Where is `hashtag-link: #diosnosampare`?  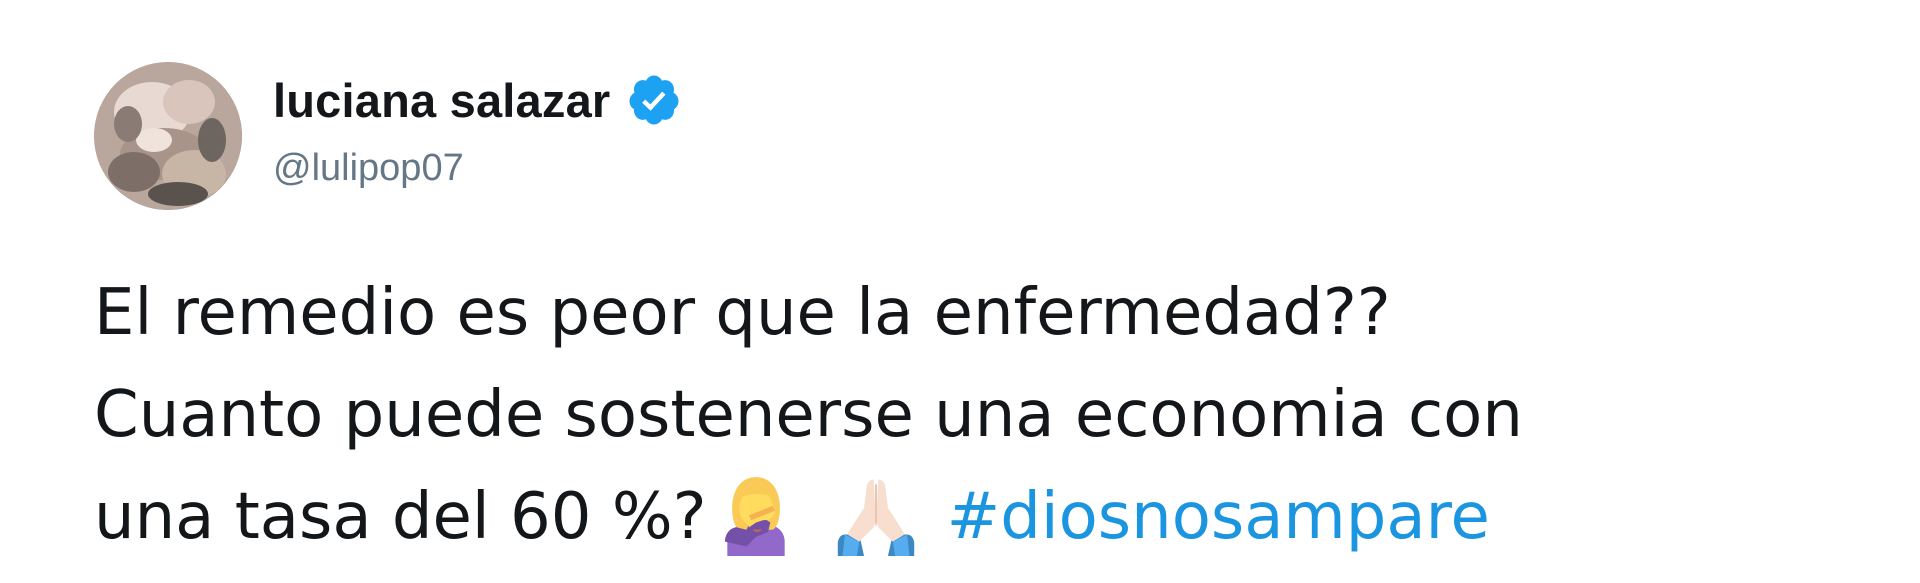
hashtag-link: #diosnosampare is located at coordinates (1218, 517).